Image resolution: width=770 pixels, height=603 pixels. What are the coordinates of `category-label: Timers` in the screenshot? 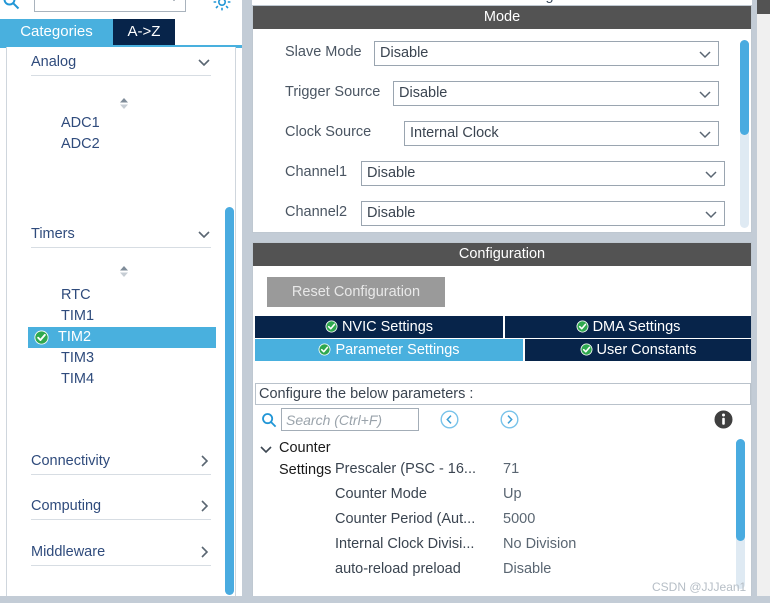 It's located at (53, 234).